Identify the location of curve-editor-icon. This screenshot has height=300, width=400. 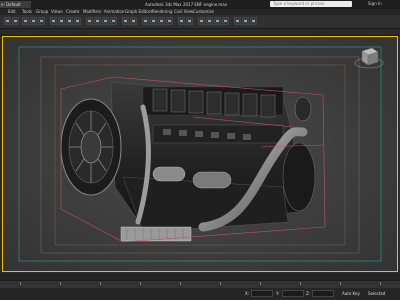
(209, 21).